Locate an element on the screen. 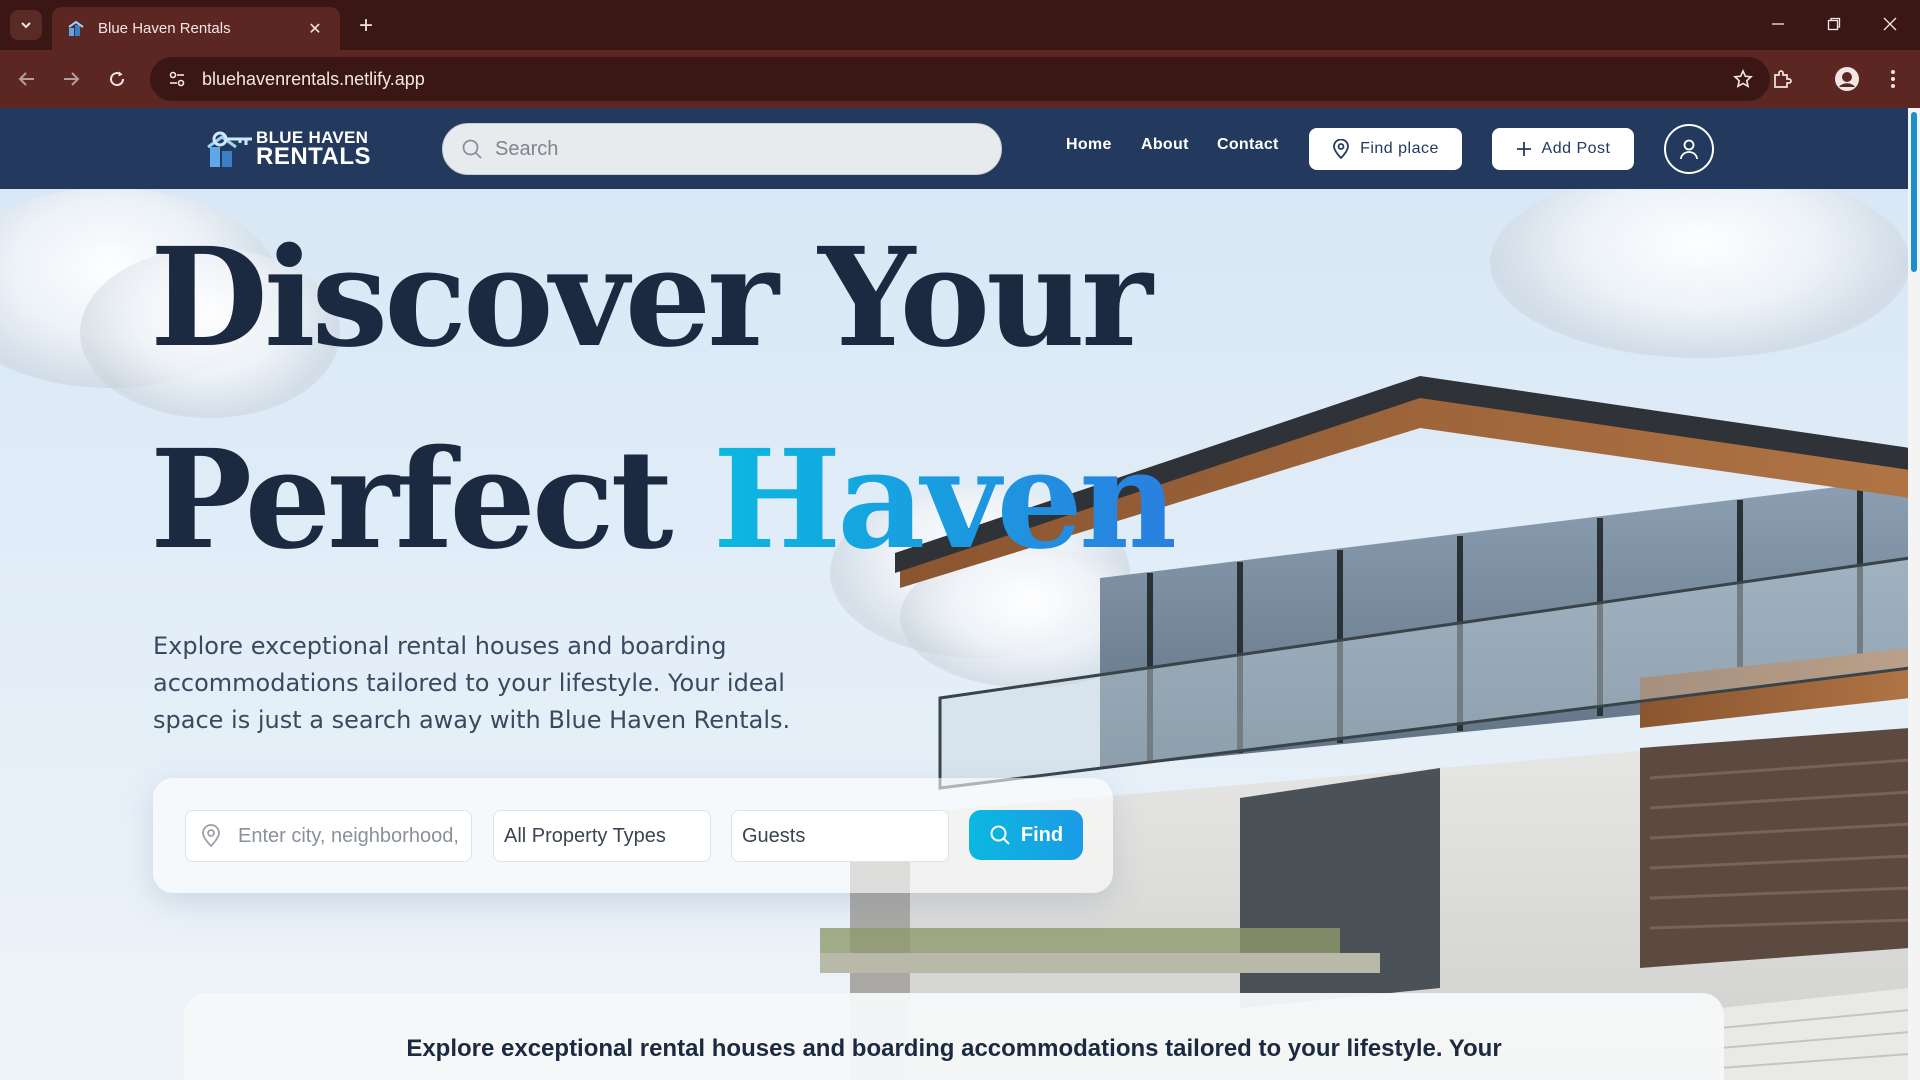 Image resolution: width=1920 pixels, height=1080 pixels. user-icon is located at coordinates (1689, 149).